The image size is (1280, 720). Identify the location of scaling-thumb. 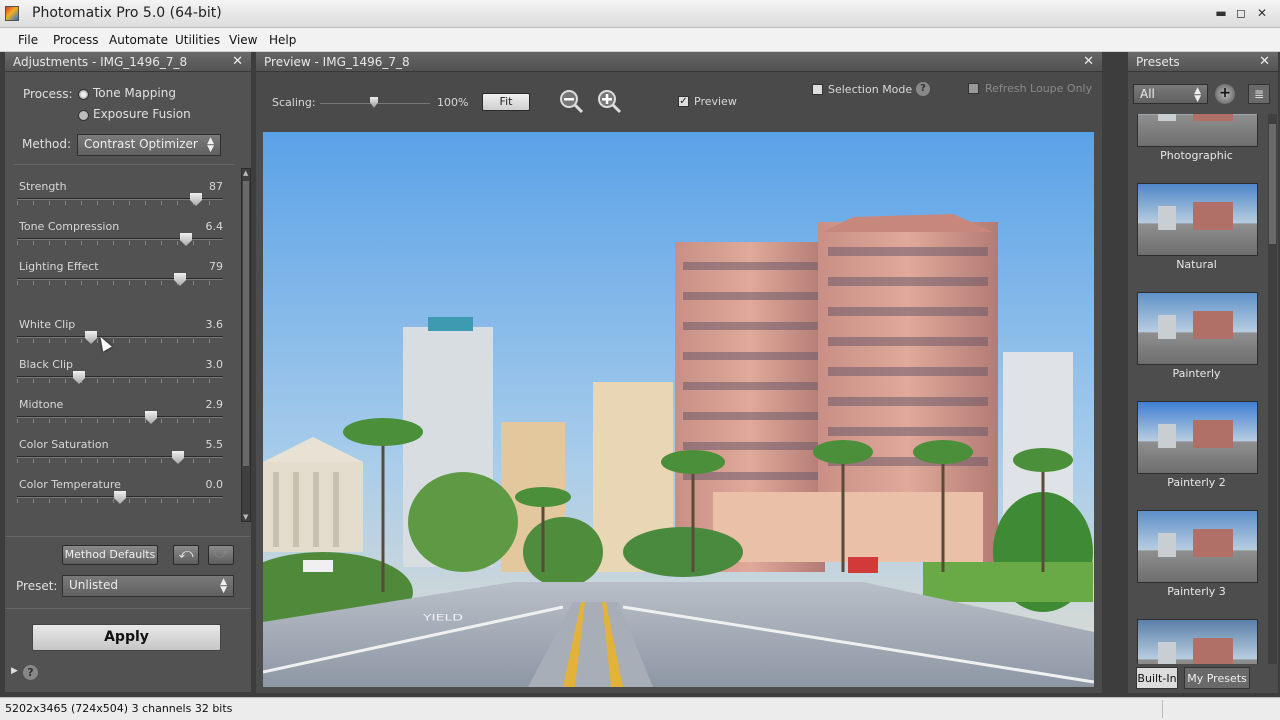
(374, 102).